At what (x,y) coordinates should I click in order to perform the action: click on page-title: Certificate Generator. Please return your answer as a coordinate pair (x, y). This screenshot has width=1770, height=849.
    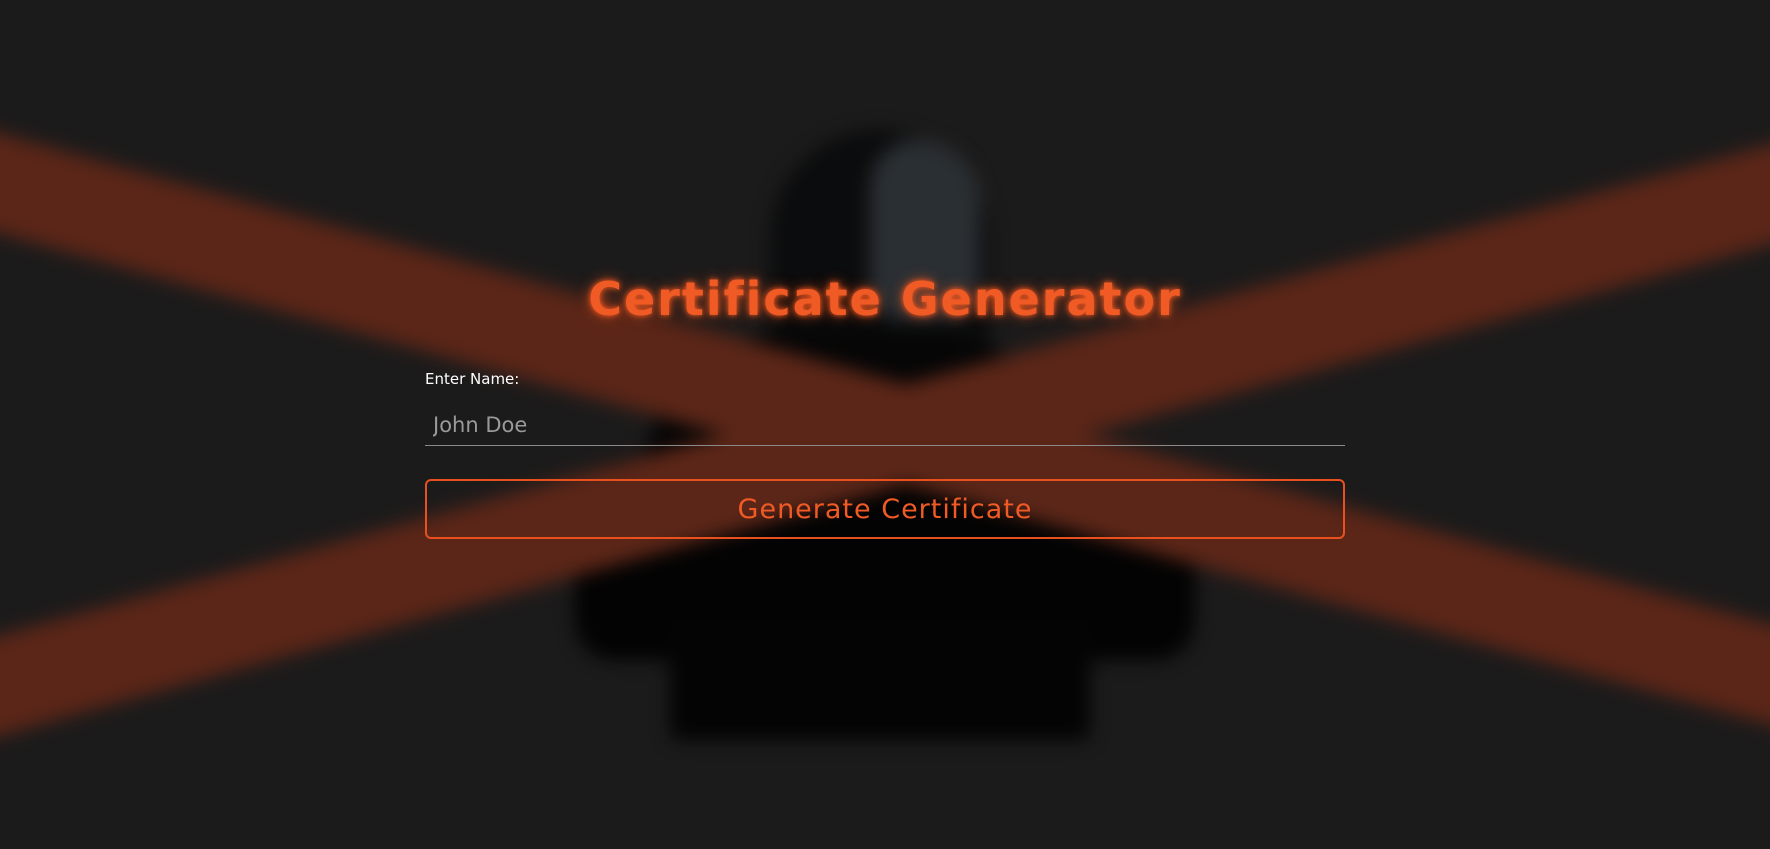
    Looking at the image, I should click on (885, 299).